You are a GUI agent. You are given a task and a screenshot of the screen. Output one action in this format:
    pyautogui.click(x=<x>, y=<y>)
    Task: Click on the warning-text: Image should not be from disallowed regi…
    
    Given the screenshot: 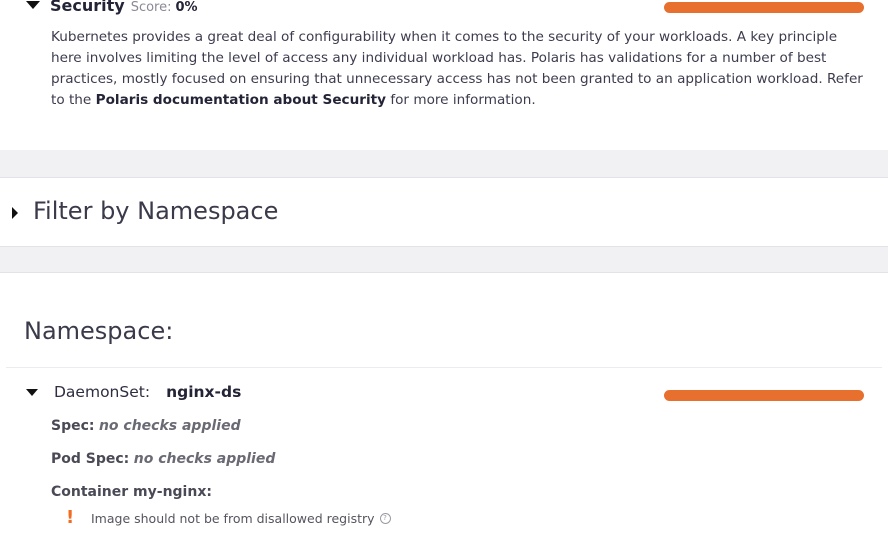 What is the action you would take?
    pyautogui.click(x=233, y=518)
    